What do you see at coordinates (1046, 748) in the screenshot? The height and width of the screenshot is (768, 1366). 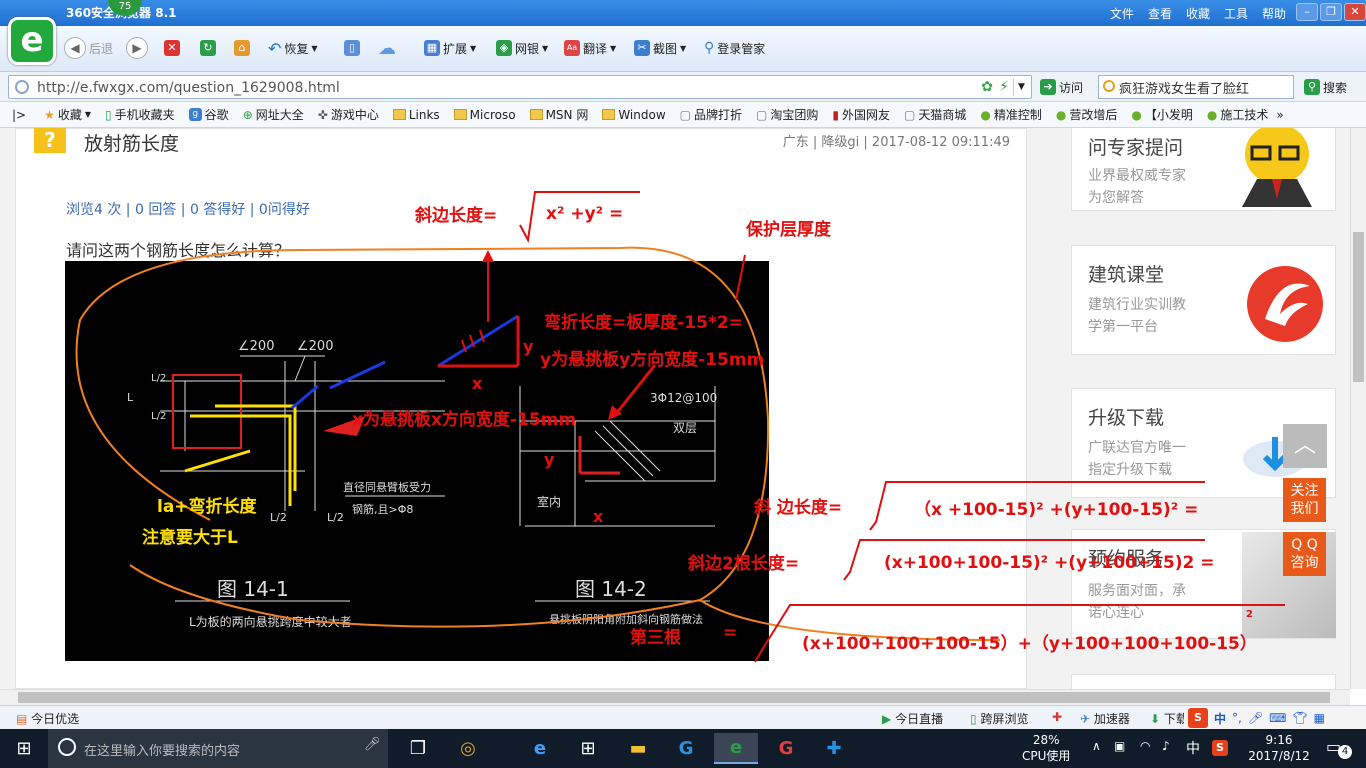 I see `cpu-meter: 28% CPU使用` at bounding box center [1046, 748].